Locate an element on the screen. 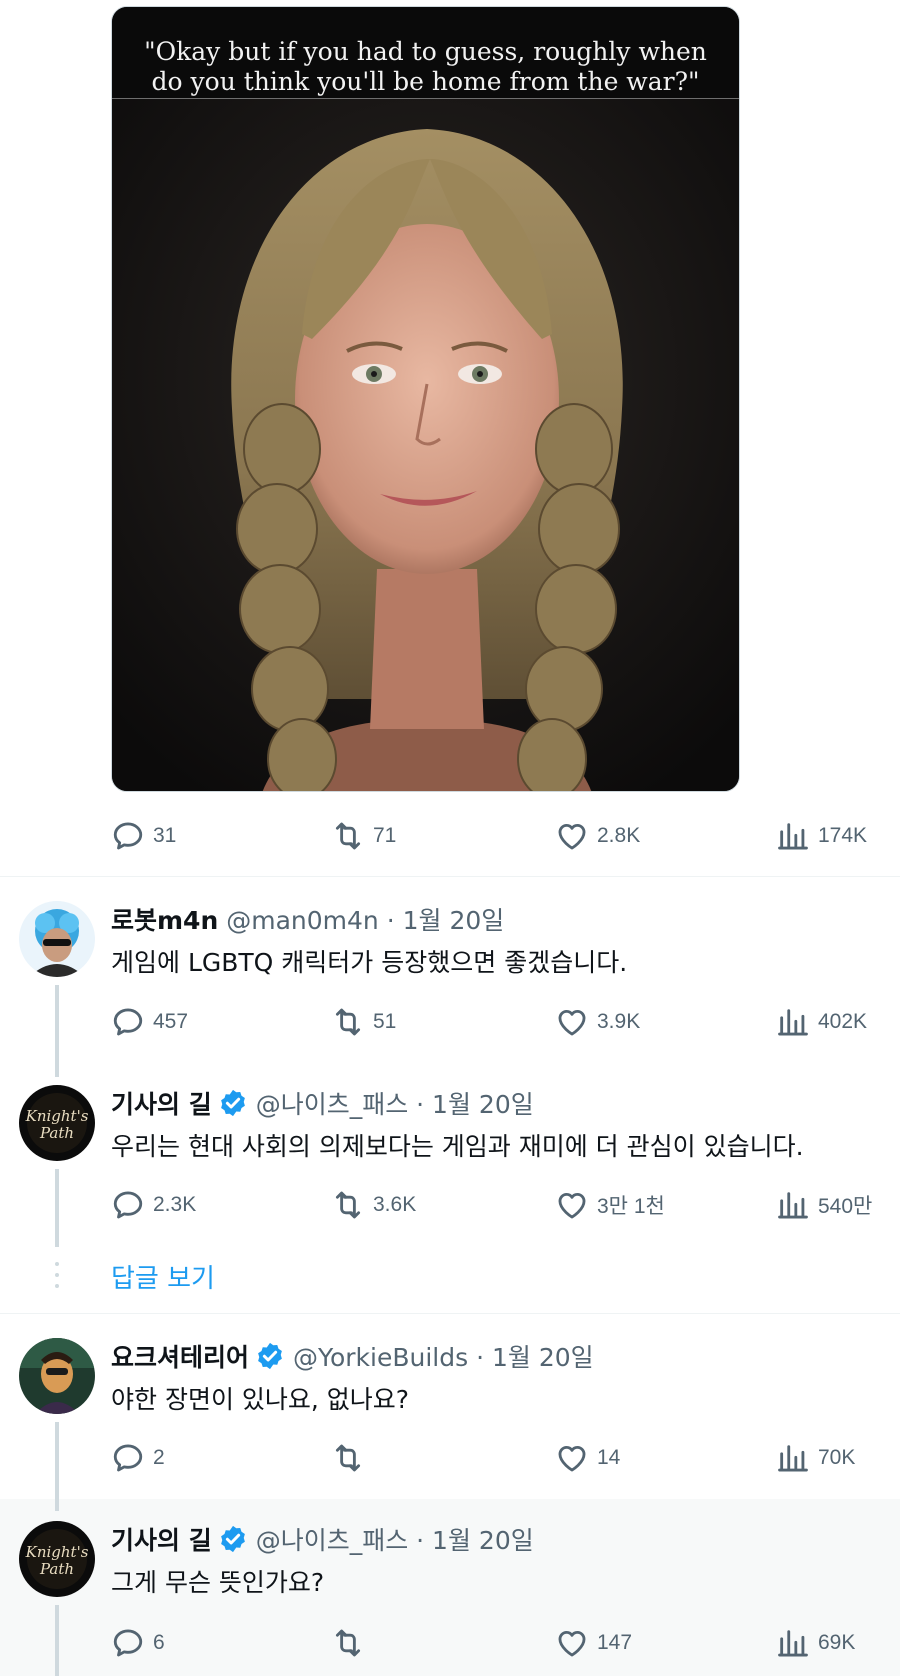 The width and height of the screenshot is (900, 1676). display-name: 로봇m4n is located at coordinates (164, 919).